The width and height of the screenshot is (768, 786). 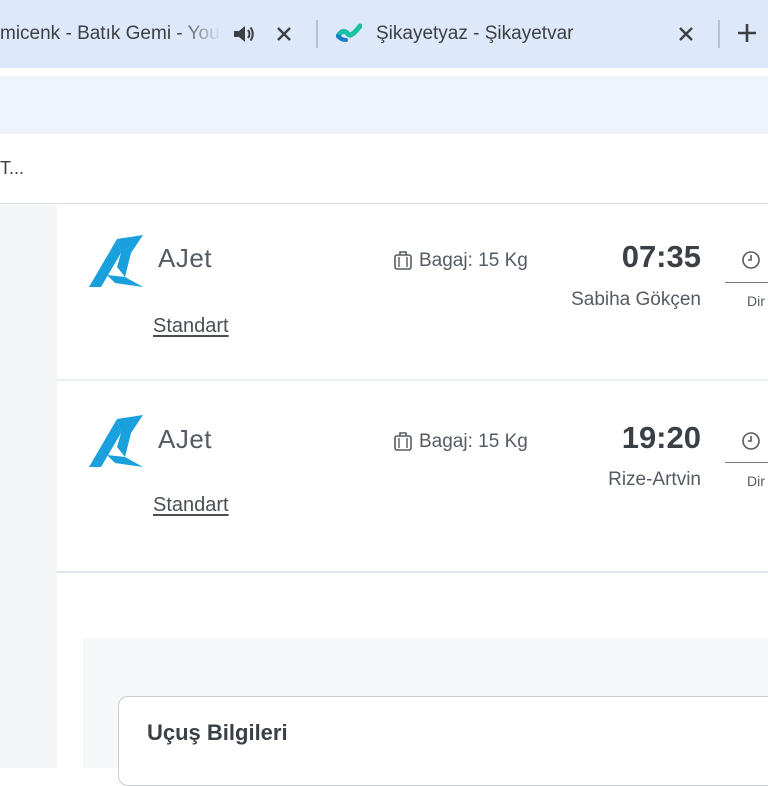 I want to click on departure-airport: Sabiha Gökçen, so click(x=636, y=299).